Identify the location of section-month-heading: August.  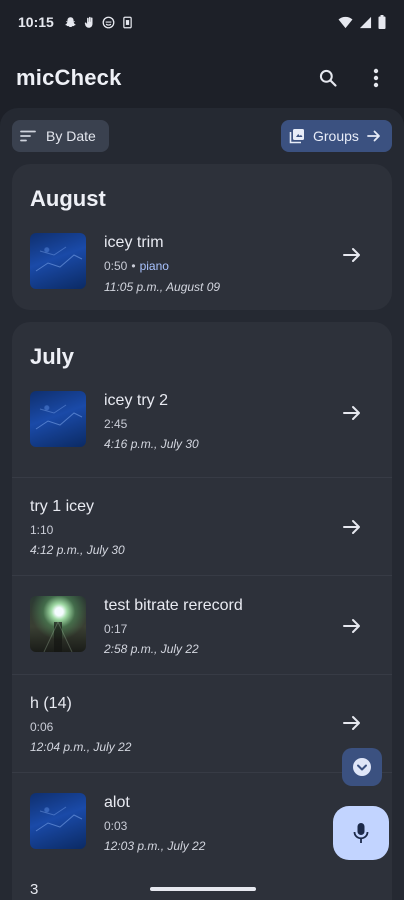
(68, 198).